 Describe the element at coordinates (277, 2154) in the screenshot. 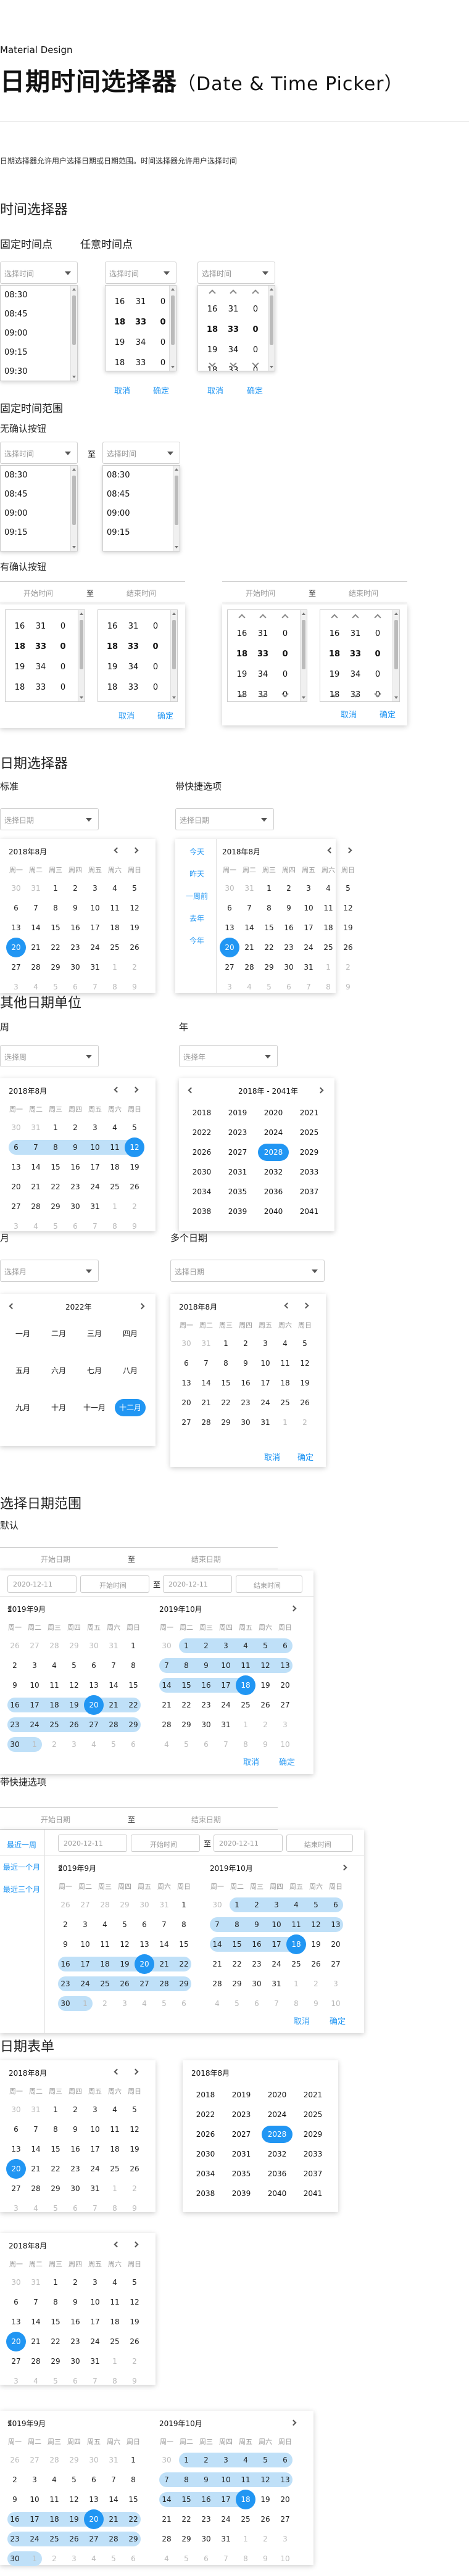

I see `year-option: 2032` at that location.